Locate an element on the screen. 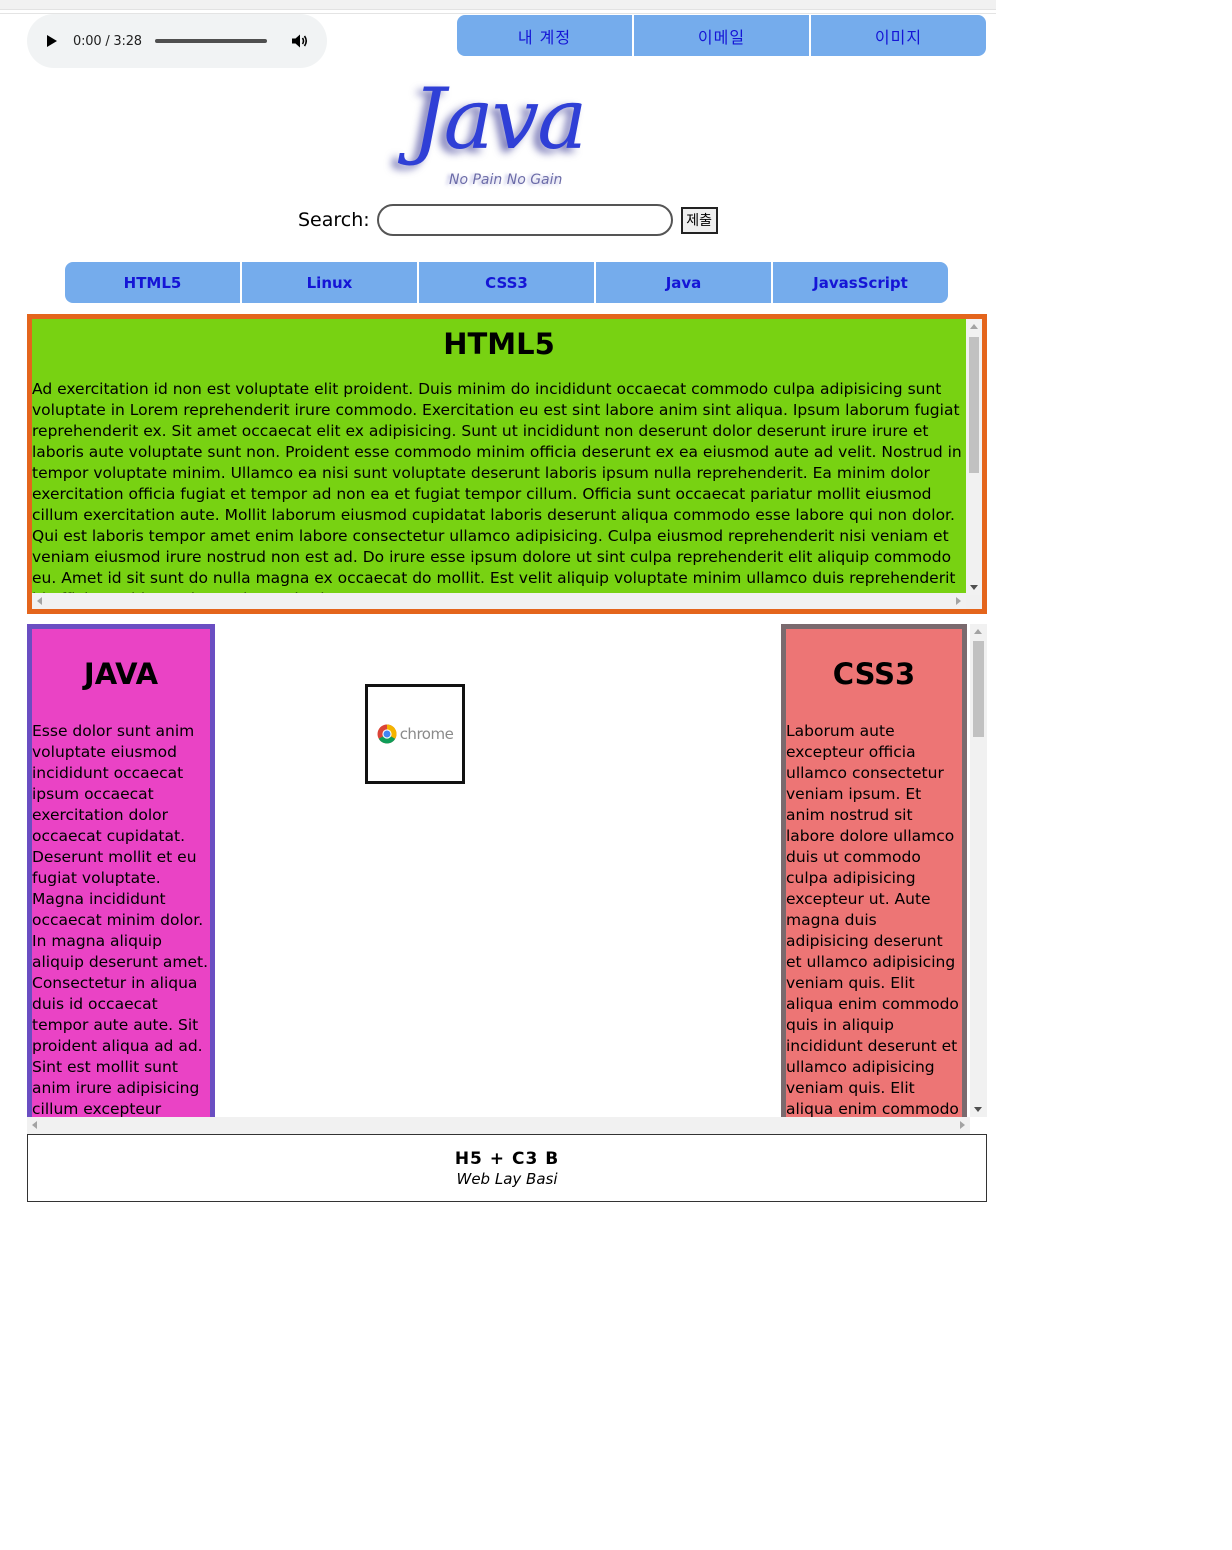 This screenshot has width=1232, height=1550. logo-text: Java is located at coordinates (499, 119).